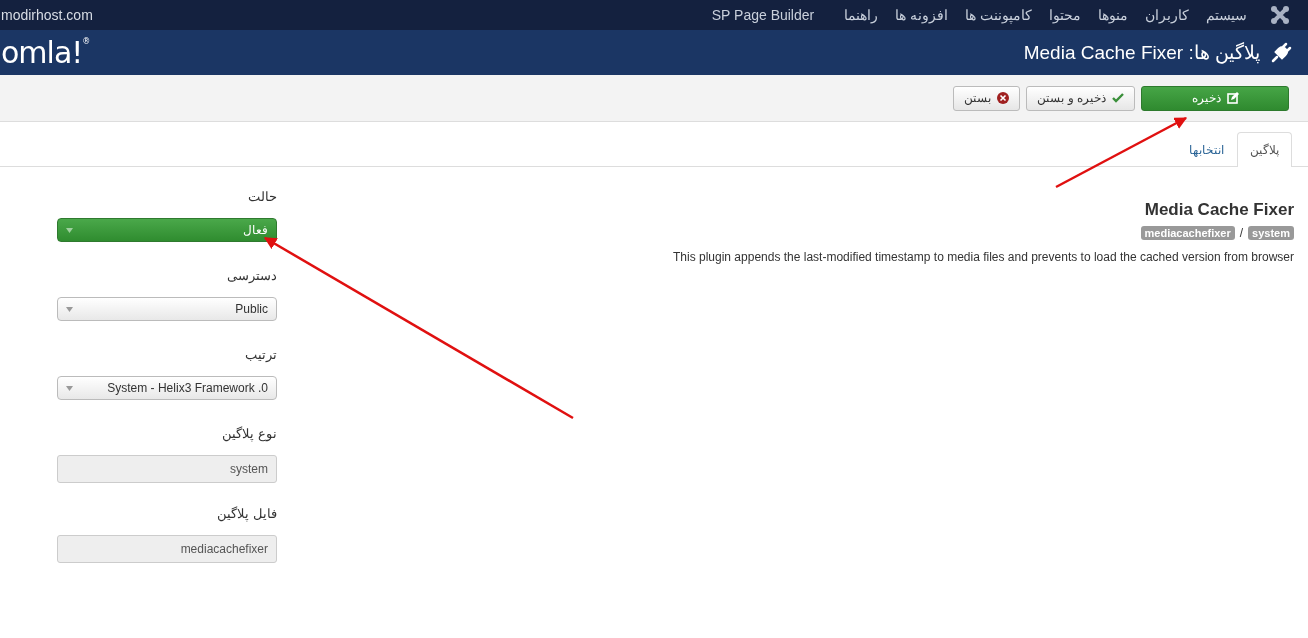  Describe the element at coordinates (167, 309) in the screenshot. I see `select-field: Public` at that location.